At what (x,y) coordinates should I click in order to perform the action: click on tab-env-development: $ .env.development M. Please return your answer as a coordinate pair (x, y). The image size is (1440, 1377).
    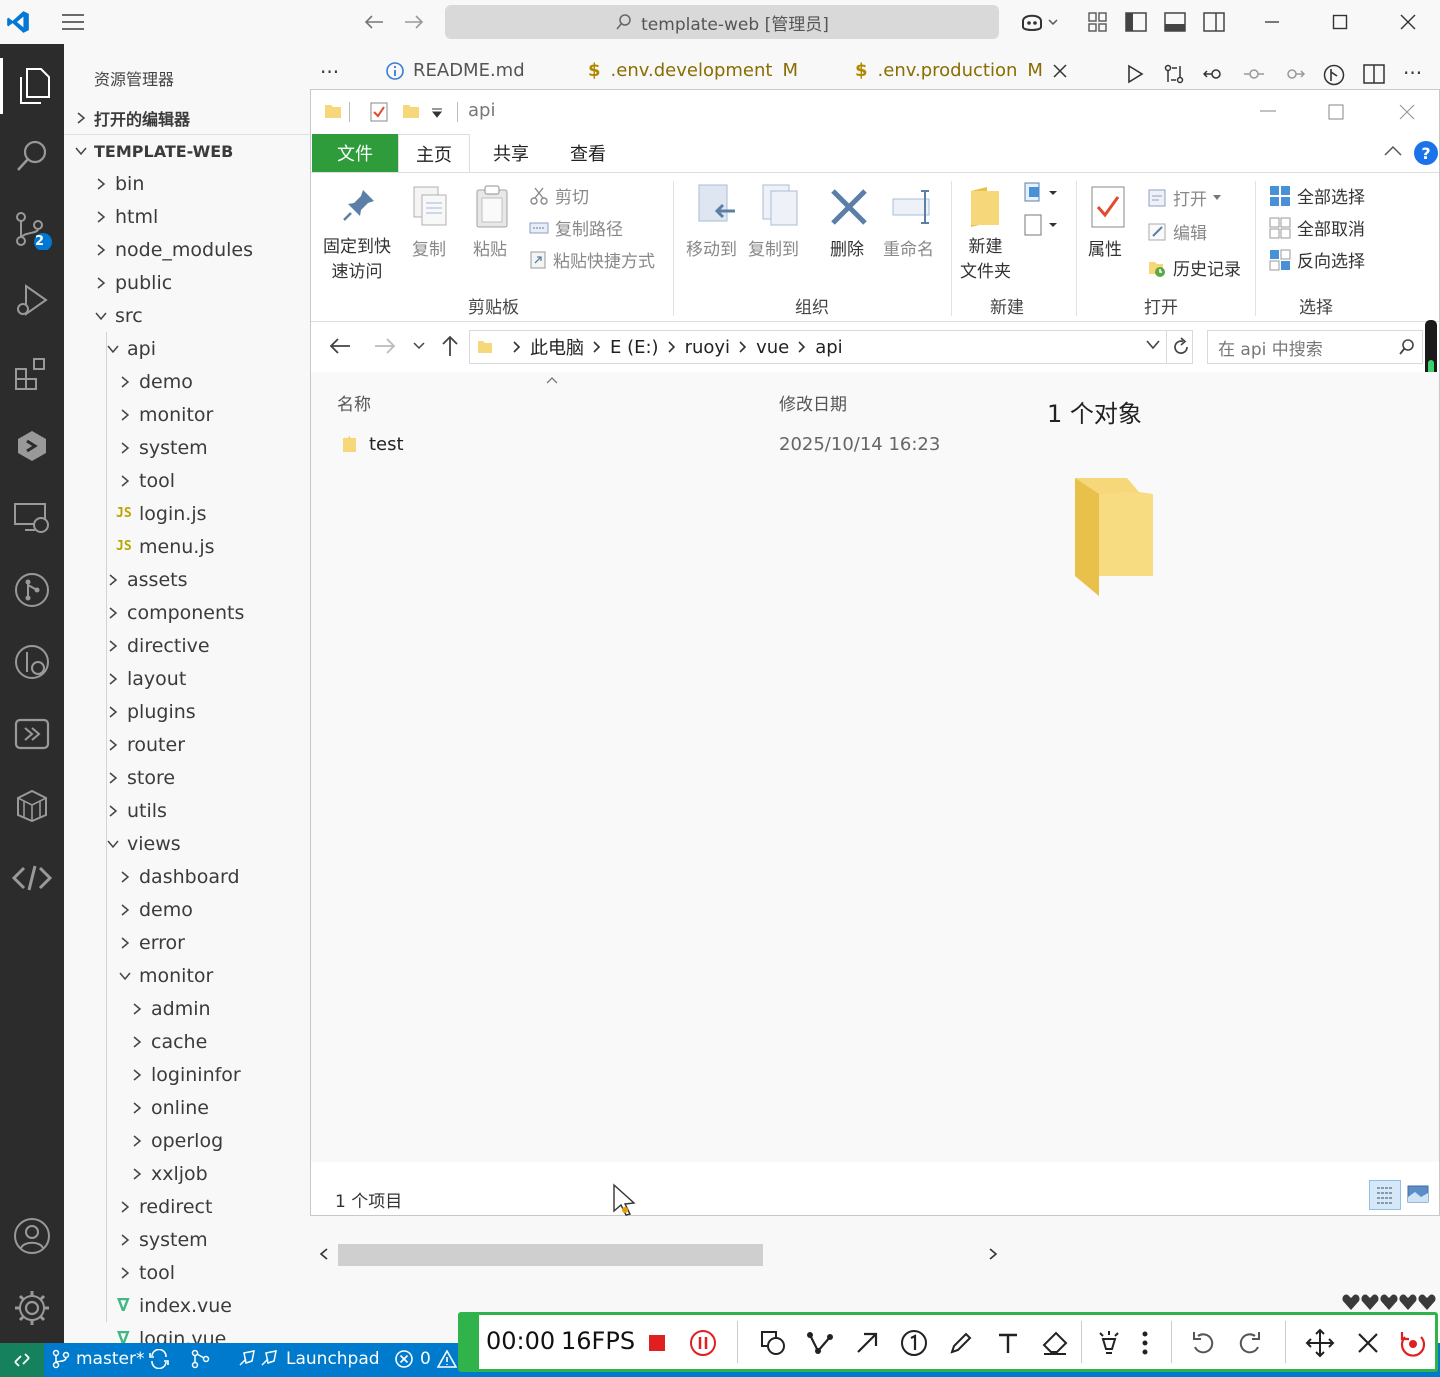
    Looking at the image, I should click on (693, 70).